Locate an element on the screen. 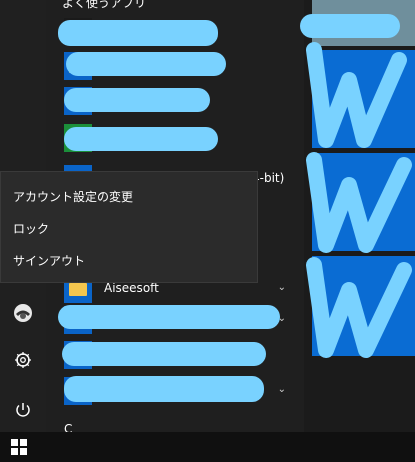 The width and height of the screenshot is (415, 462). settings-button is located at coordinates (23, 360).